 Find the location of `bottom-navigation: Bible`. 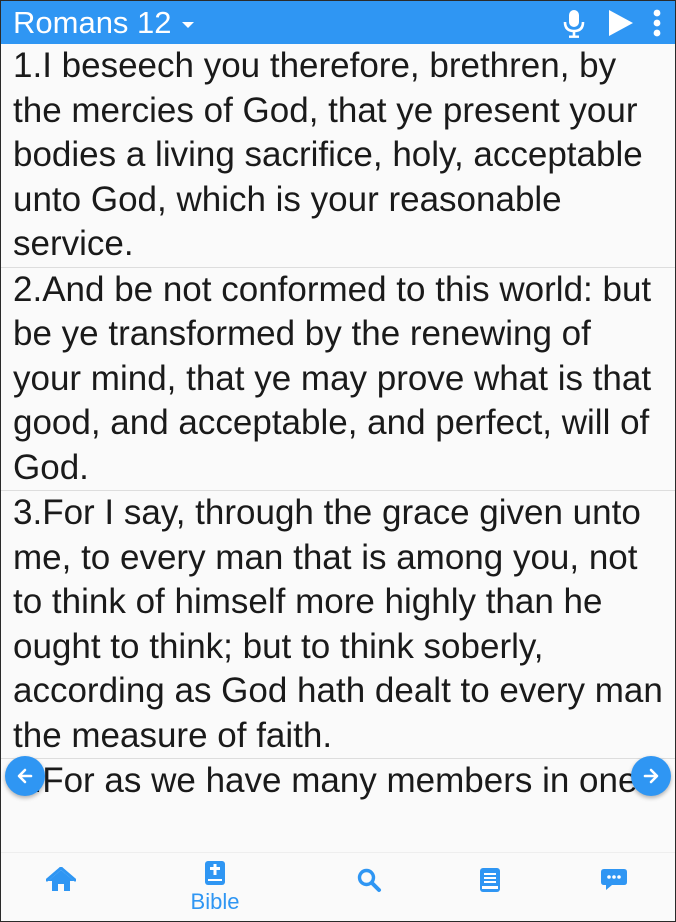

bottom-navigation: Bible is located at coordinates (338, 886).